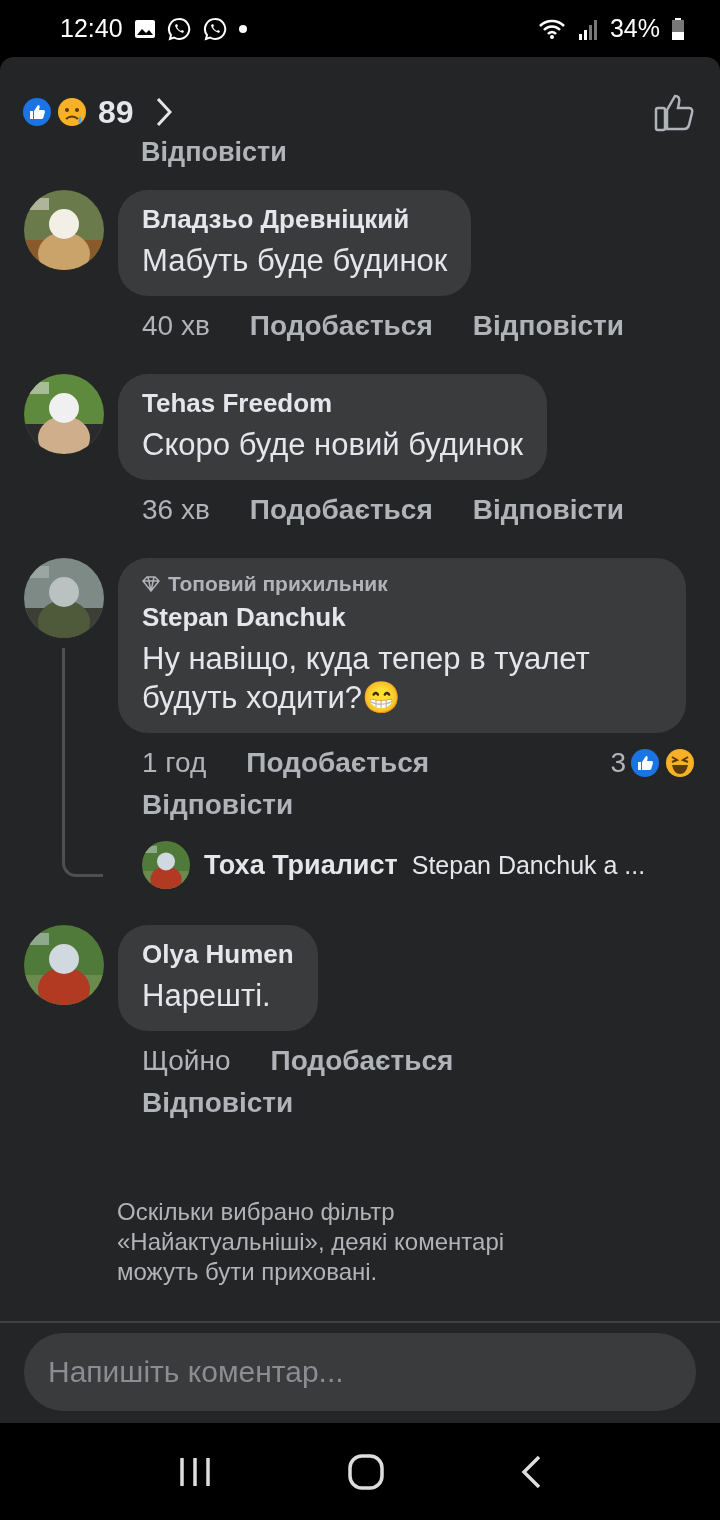 The width and height of the screenshot is (720, 1520). I want to click on comment-text: Мабуть буде будинок, so click(295, 261).